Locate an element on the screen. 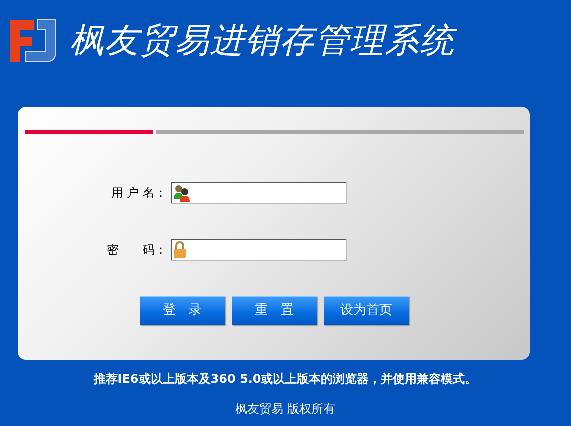  lock-icon is located at coordinates (180, 250).